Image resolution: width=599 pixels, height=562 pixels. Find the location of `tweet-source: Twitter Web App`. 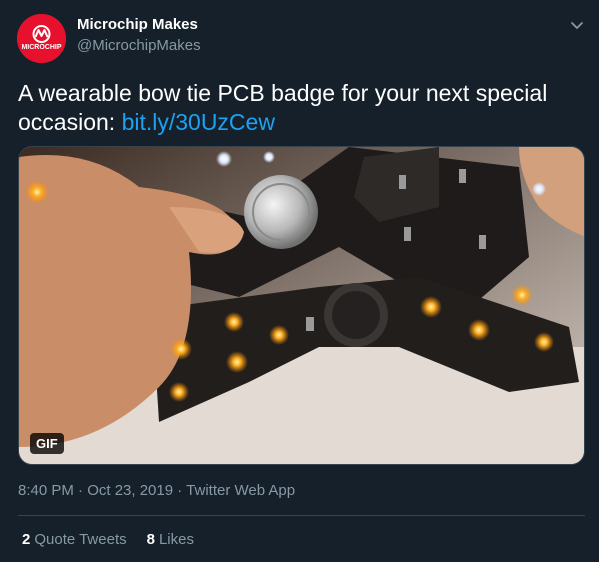

tweet-source: Twitter Web App is located at coordinates (240, 490).